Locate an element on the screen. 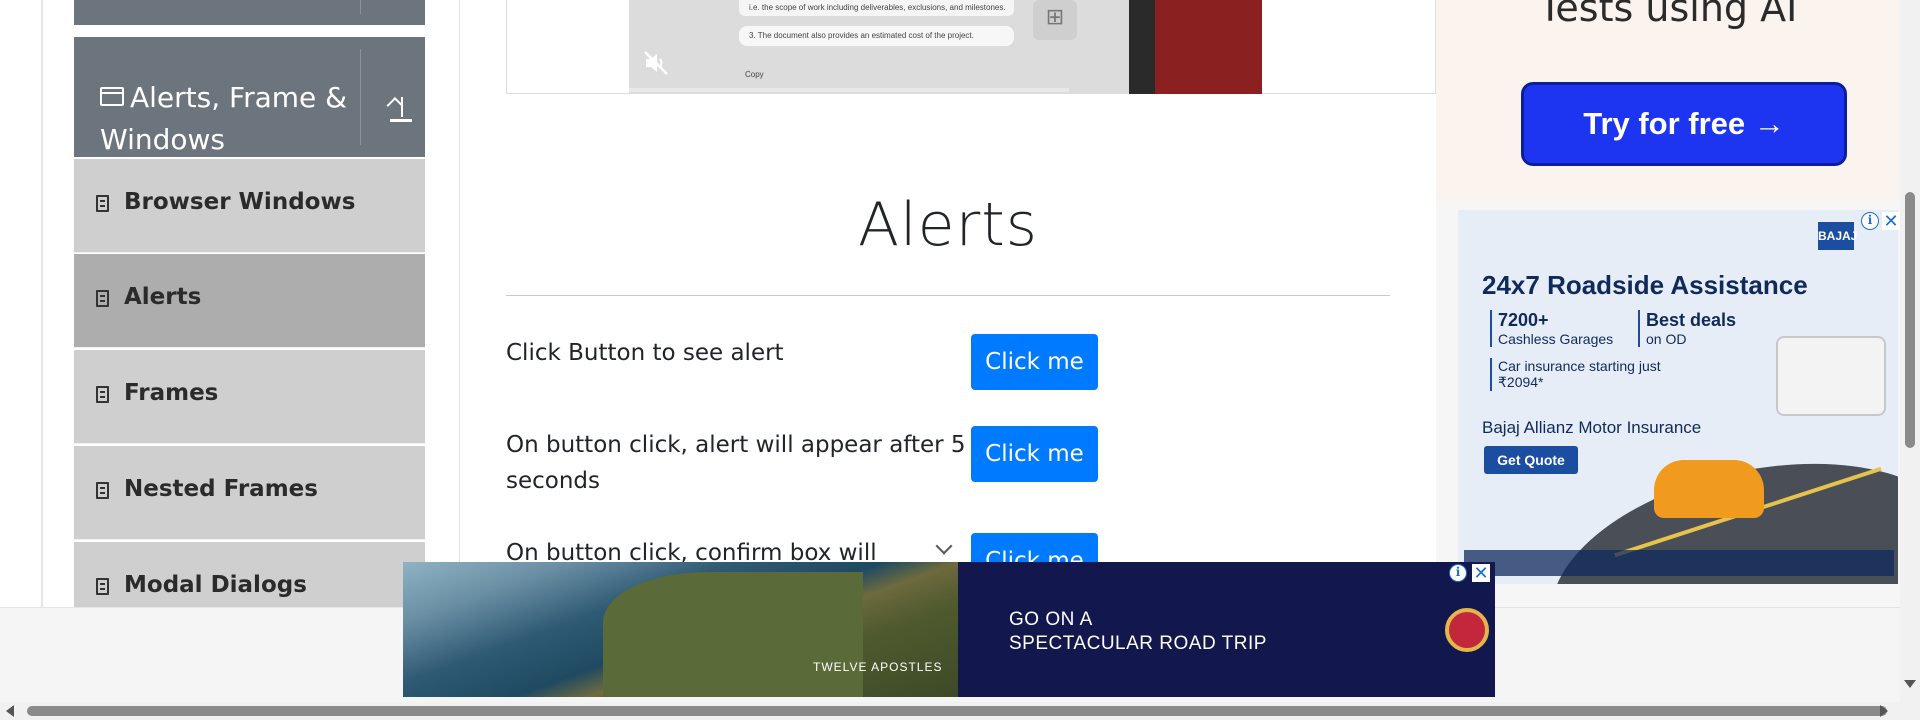 The width and height of the screenshot is (1920, 720). group-title-text: Alerts, Frame & Windows is located at coordinates (224, 118).